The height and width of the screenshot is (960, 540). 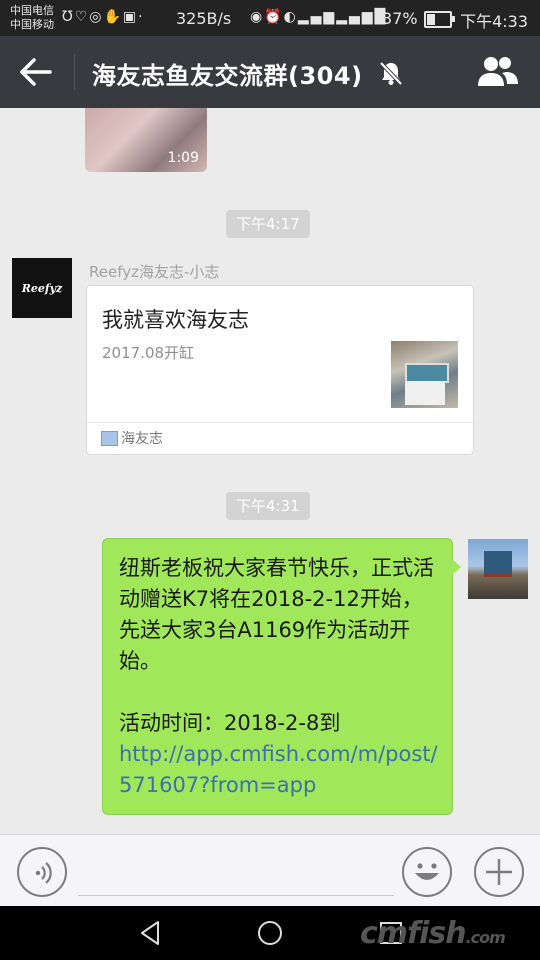 I want to click on message-input, so click(x=236, y=872).